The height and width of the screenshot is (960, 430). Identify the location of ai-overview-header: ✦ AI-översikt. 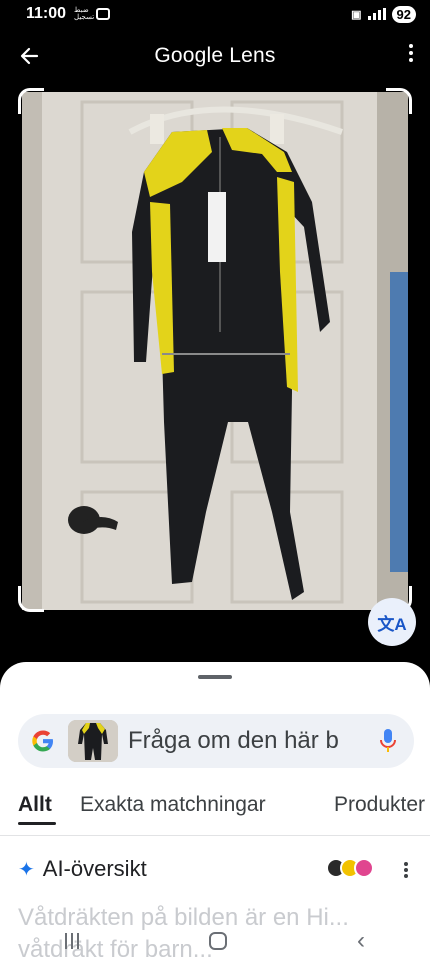
(218, 869).